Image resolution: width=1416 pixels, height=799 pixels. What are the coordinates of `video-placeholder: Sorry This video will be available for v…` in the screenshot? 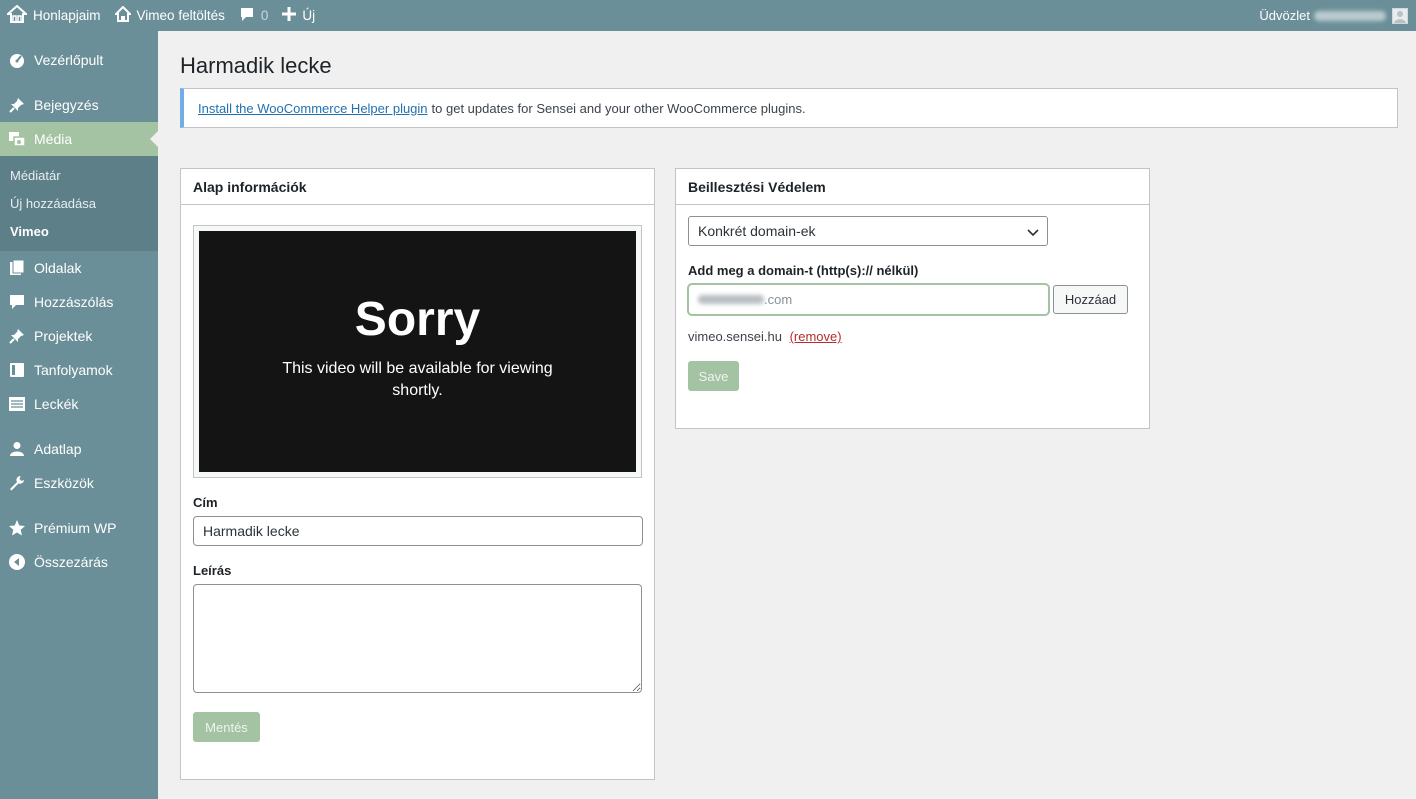 It's located at (417, 351).